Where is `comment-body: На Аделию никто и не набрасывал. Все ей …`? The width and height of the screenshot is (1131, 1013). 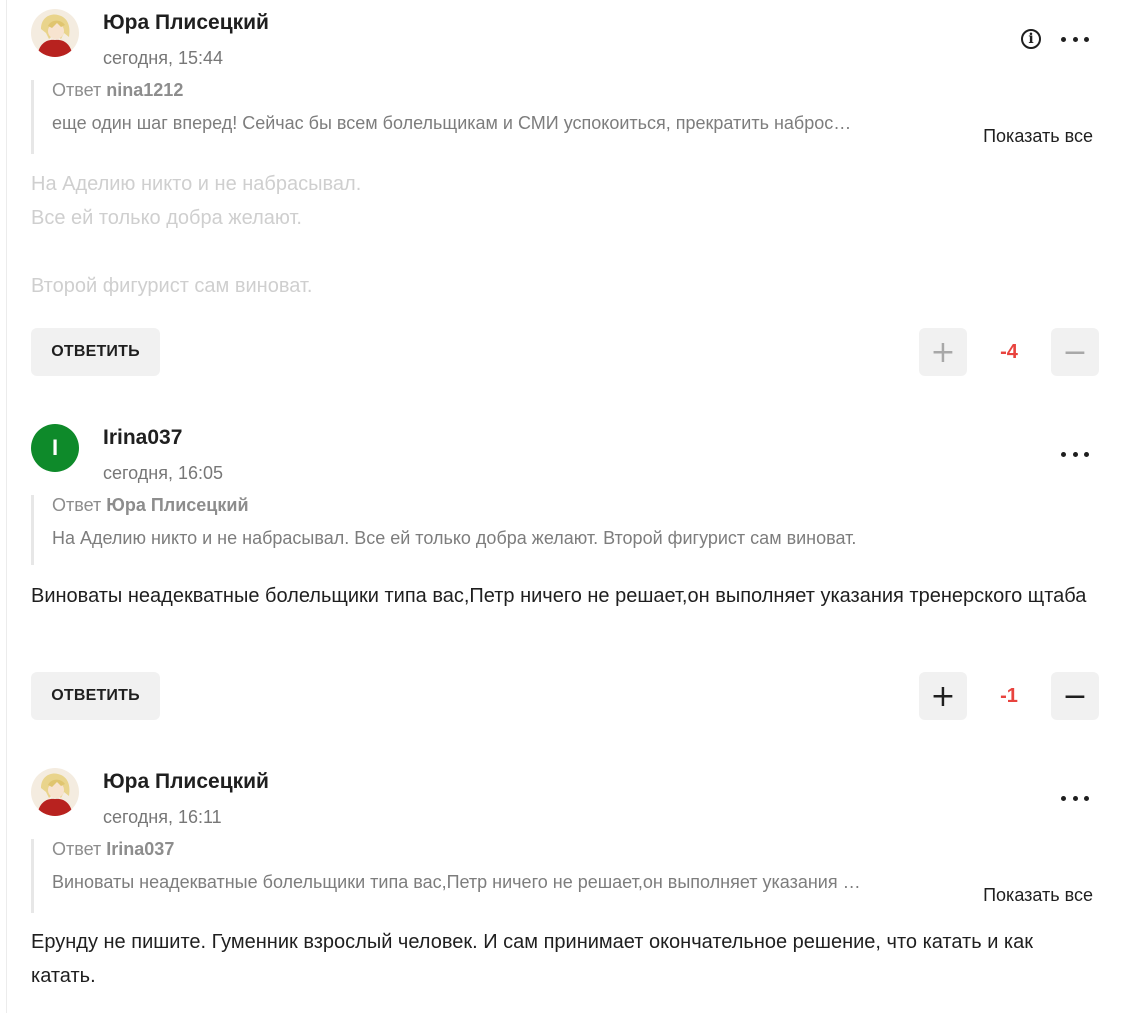 comment-body: На Аделию никто и не набрасывал. Все ей … is located at coordinates (565, 235).